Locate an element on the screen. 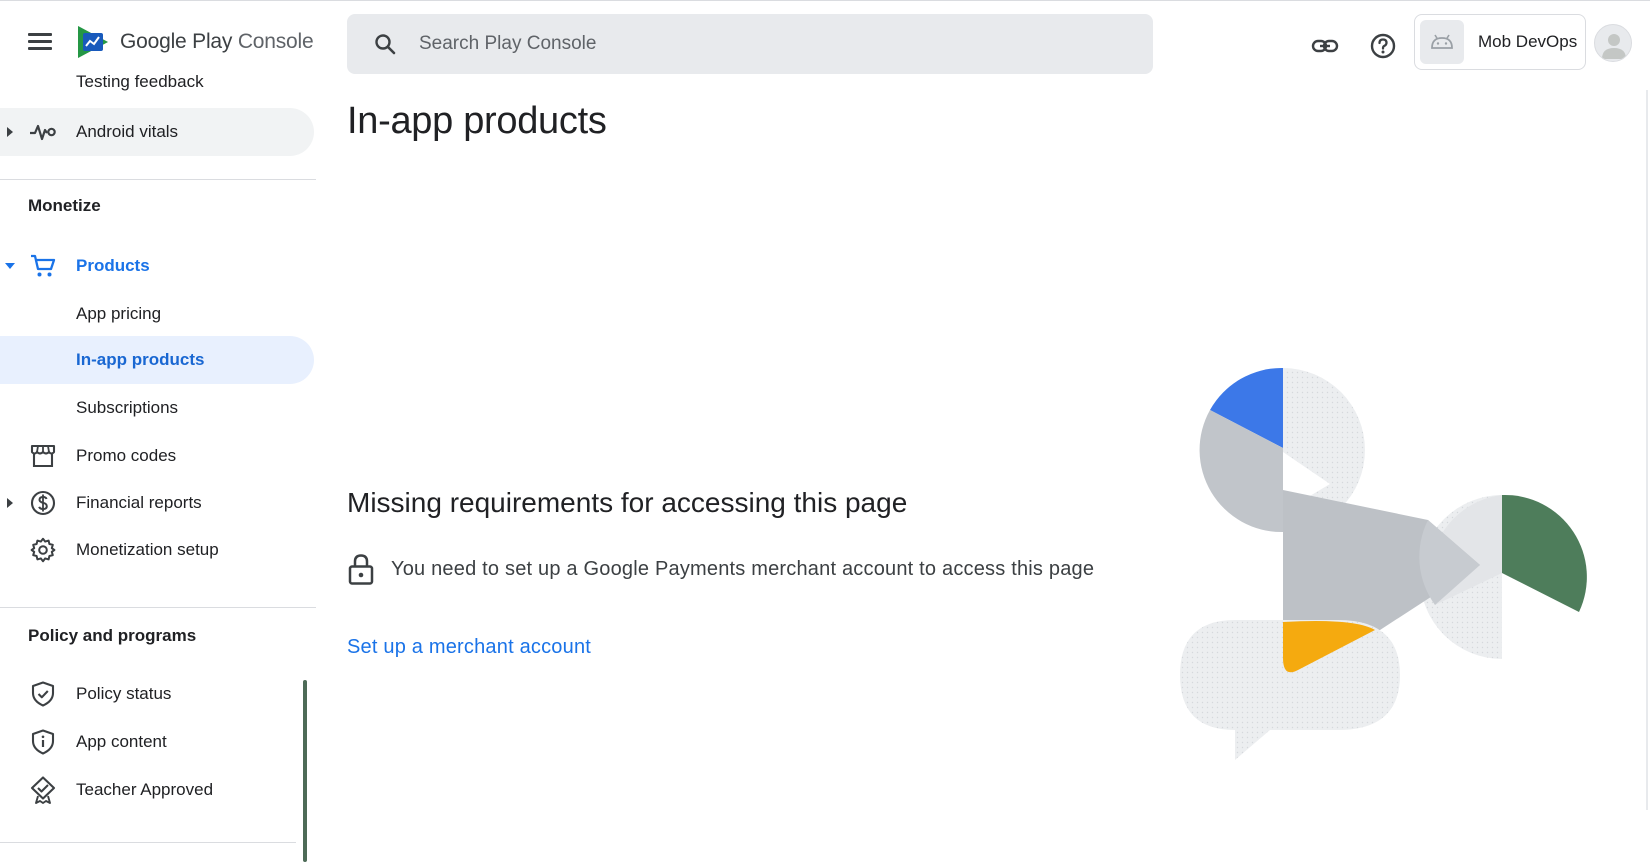 The image size is (1650, 862). sidebar-item-testing-feedback: Testing feedback is located at coordinates (157, 82).